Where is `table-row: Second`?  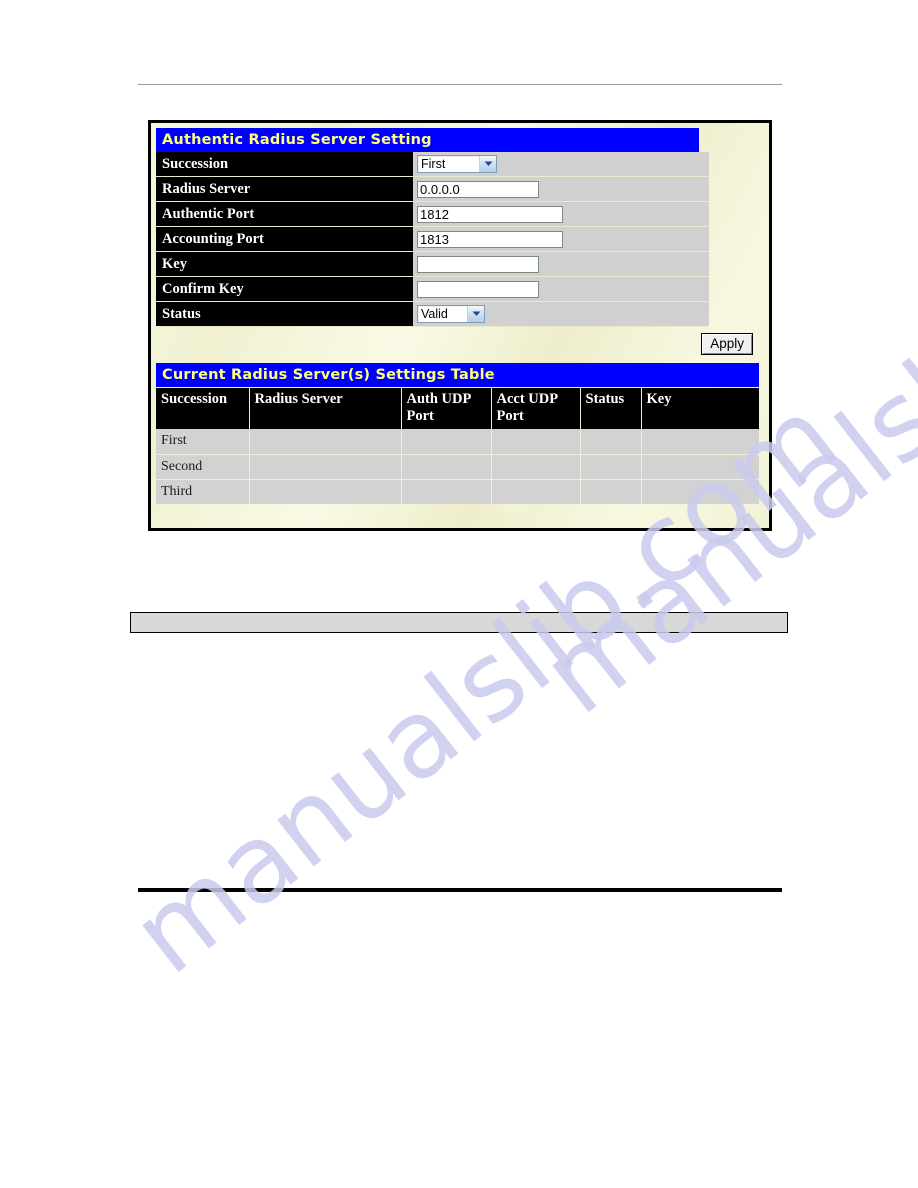
table-row: Second is located at coordinates (457, 467).